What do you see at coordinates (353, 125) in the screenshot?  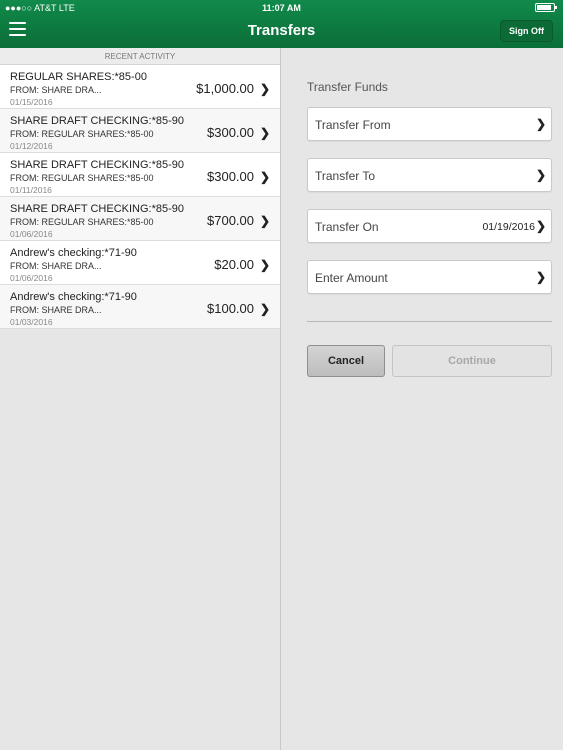 I see `transfer-from-label: Transfer From` at bounding box center [353, 125].